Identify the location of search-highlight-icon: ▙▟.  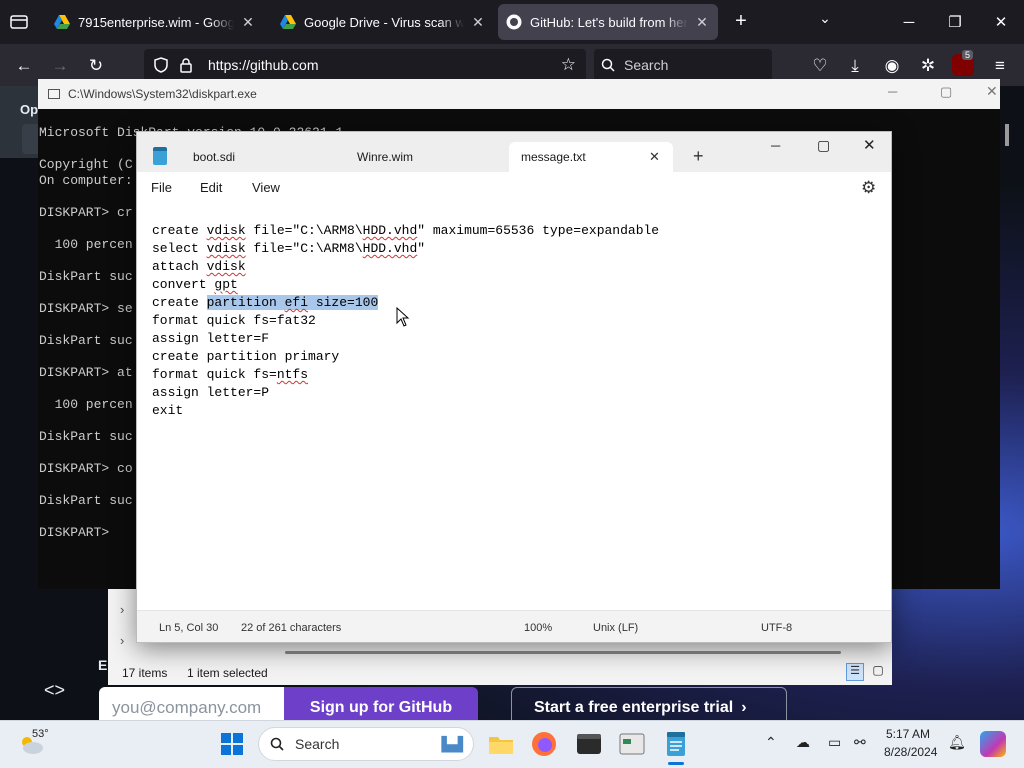
(452, 743).